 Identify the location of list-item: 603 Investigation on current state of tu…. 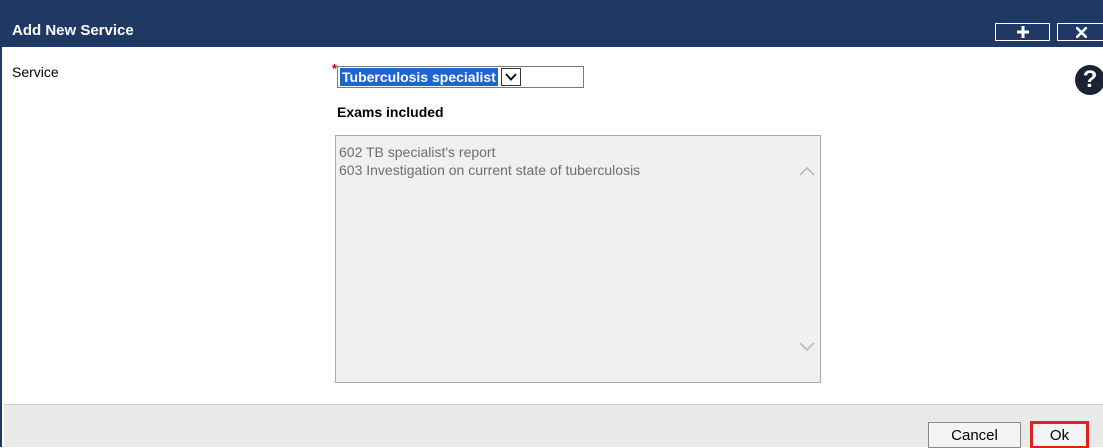
(489, 170).